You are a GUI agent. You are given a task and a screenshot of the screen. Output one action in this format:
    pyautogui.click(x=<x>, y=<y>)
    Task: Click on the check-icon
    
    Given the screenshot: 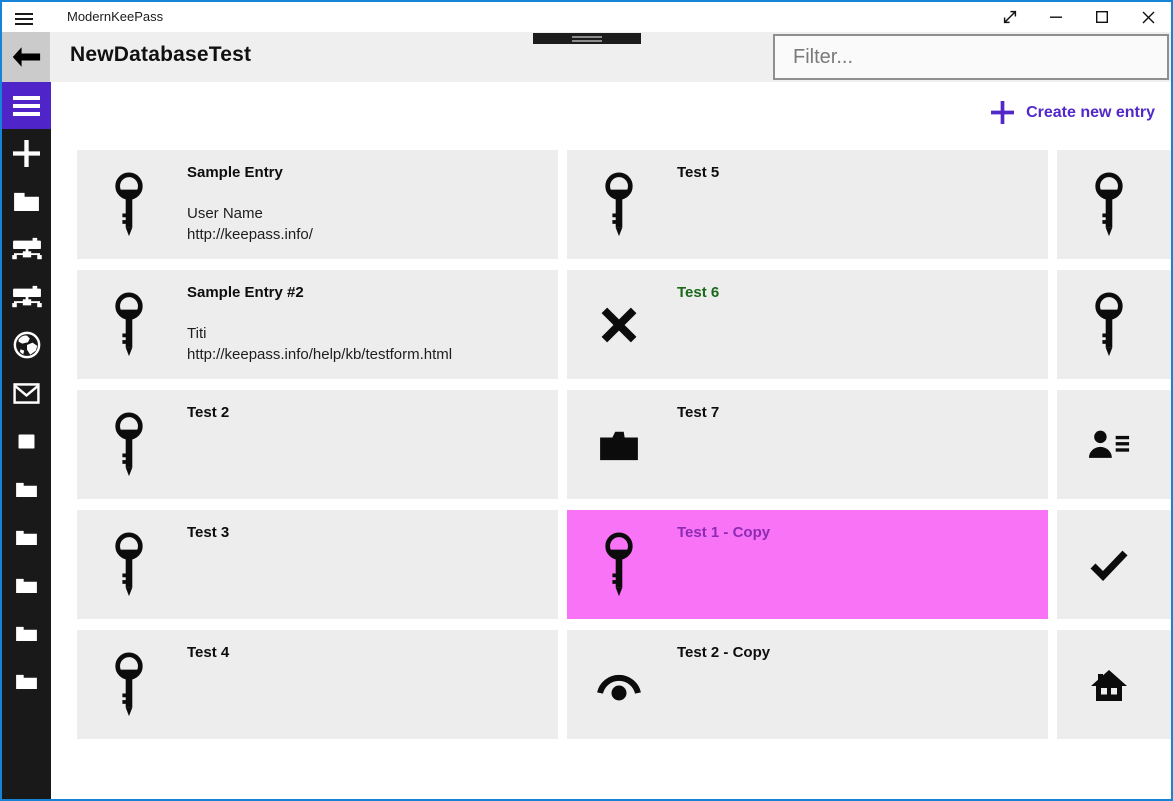 What is the action you would take?
    pyautogui.click(x=1109, y=564)
    